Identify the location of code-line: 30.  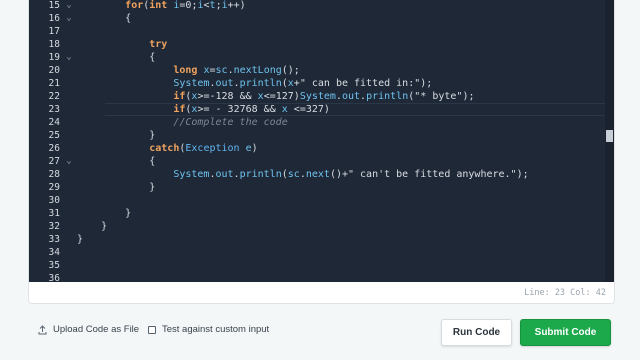
(321, 200).